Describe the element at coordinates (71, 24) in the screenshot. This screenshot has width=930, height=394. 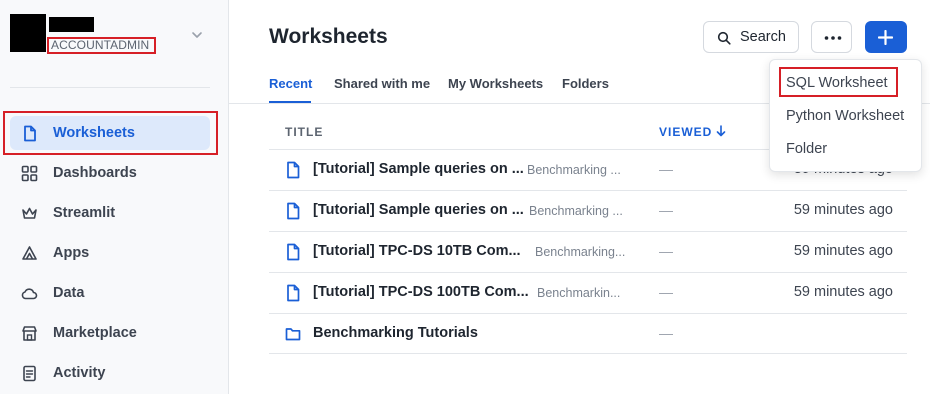
I see `account-name-redacted` at that location.